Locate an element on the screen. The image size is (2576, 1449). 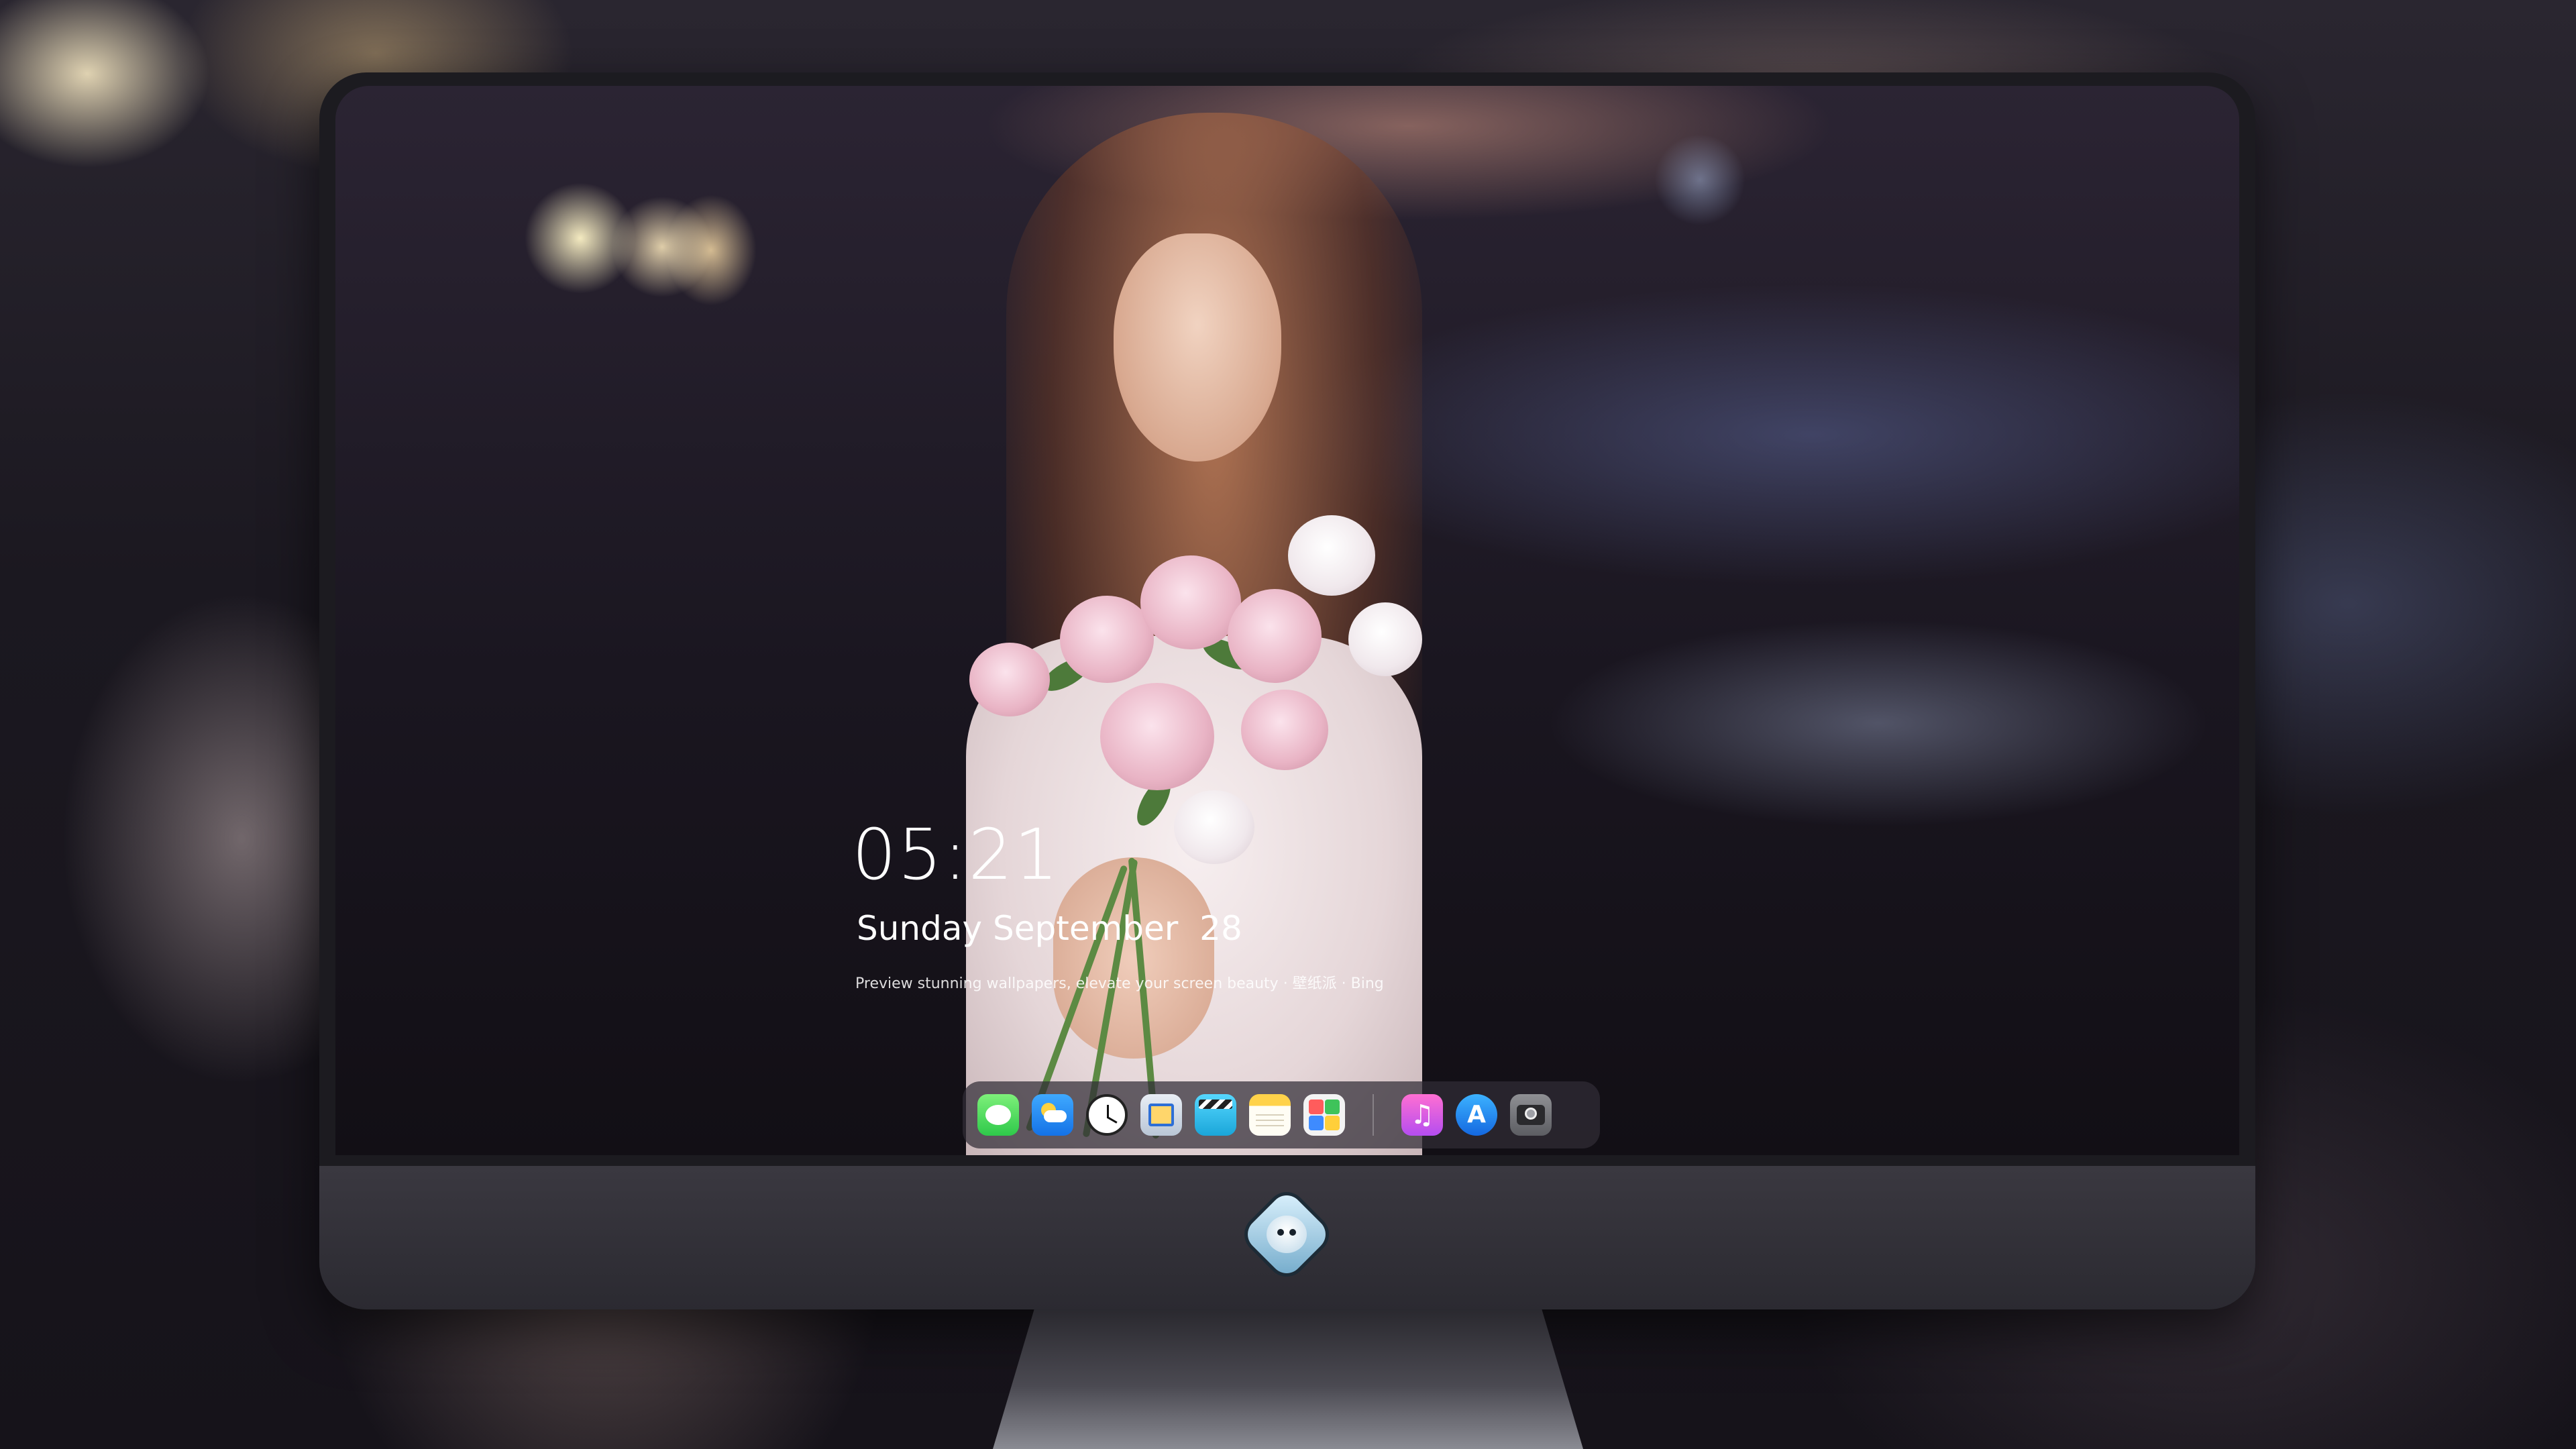
music-note-icon: ♫ is located at coordinates (1422, 1115).